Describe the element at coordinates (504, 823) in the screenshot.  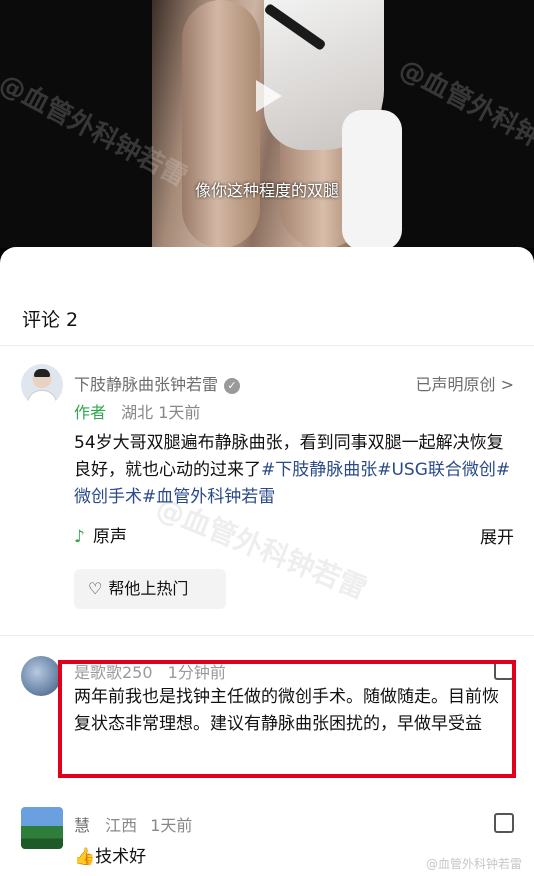
I see `like-icon` at that location.